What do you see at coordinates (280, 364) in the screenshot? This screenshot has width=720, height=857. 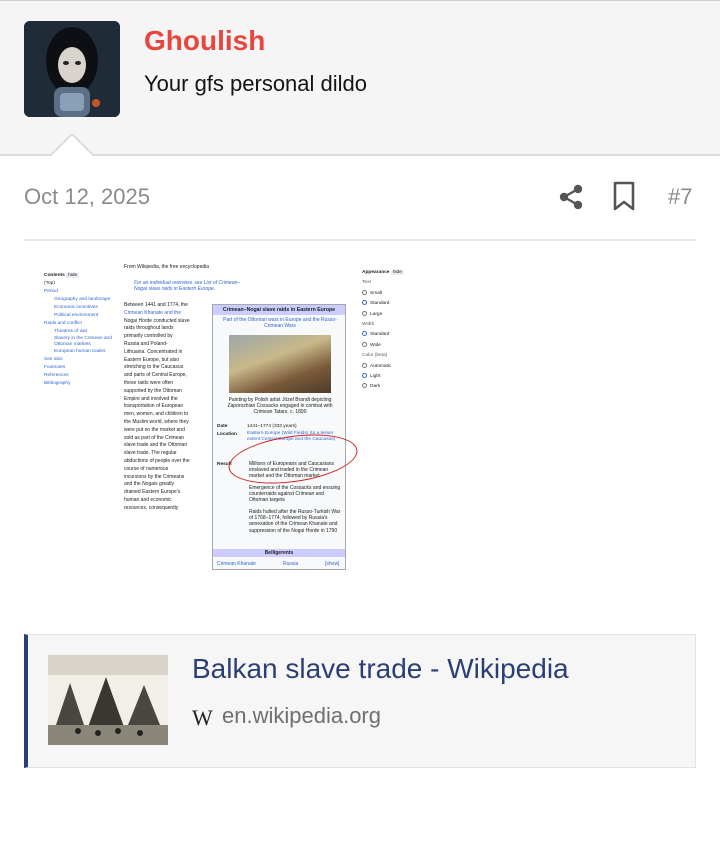 I see `infobox-painting` at bounding box center [280, 364].